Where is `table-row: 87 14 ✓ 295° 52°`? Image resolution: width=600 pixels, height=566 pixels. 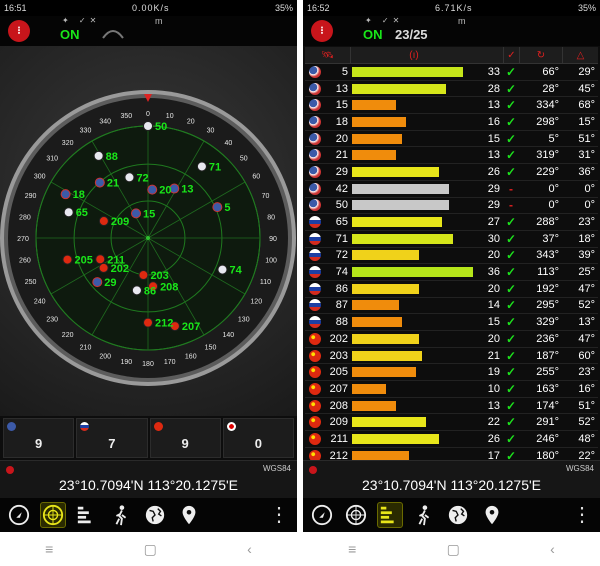
table-row: 87 14 ✓ 295° 52° is located at coordinates (451, 306).